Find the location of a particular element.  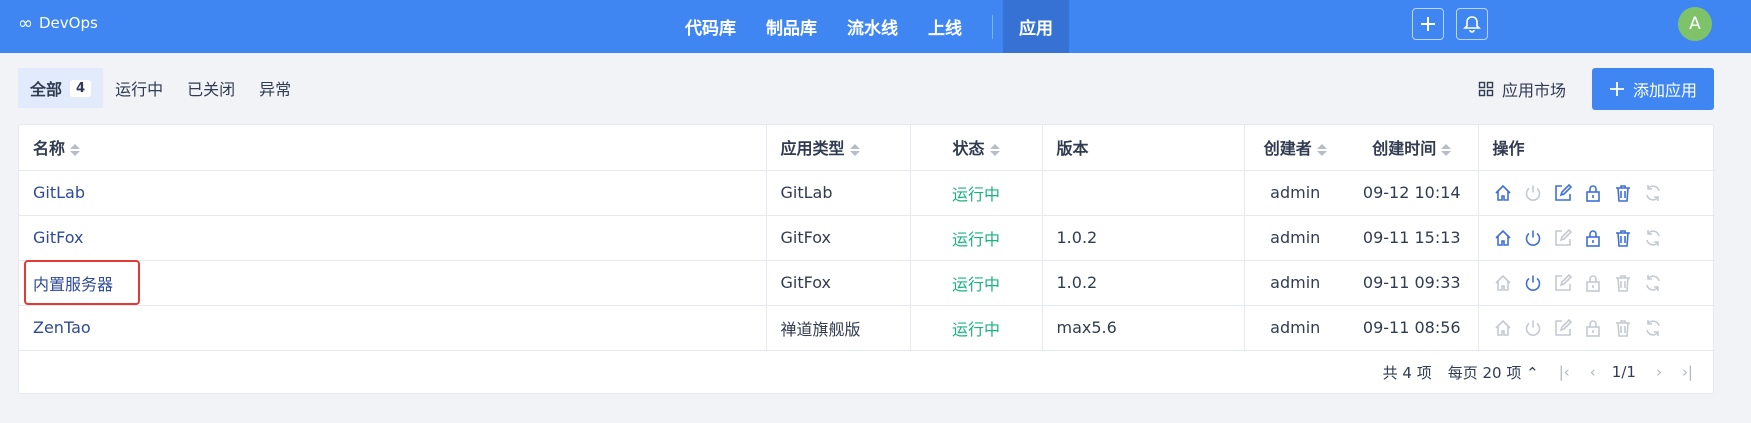

last-page-icon: ›| is located at coordinates (1687, 372).